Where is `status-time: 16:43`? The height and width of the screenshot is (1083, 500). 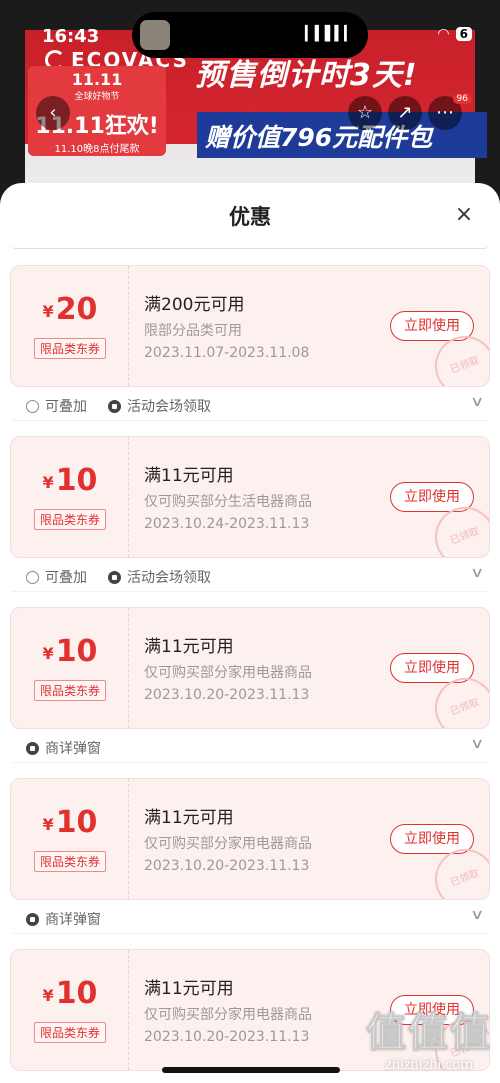
status-time: 16:43 is located at coordinates (71, 36).